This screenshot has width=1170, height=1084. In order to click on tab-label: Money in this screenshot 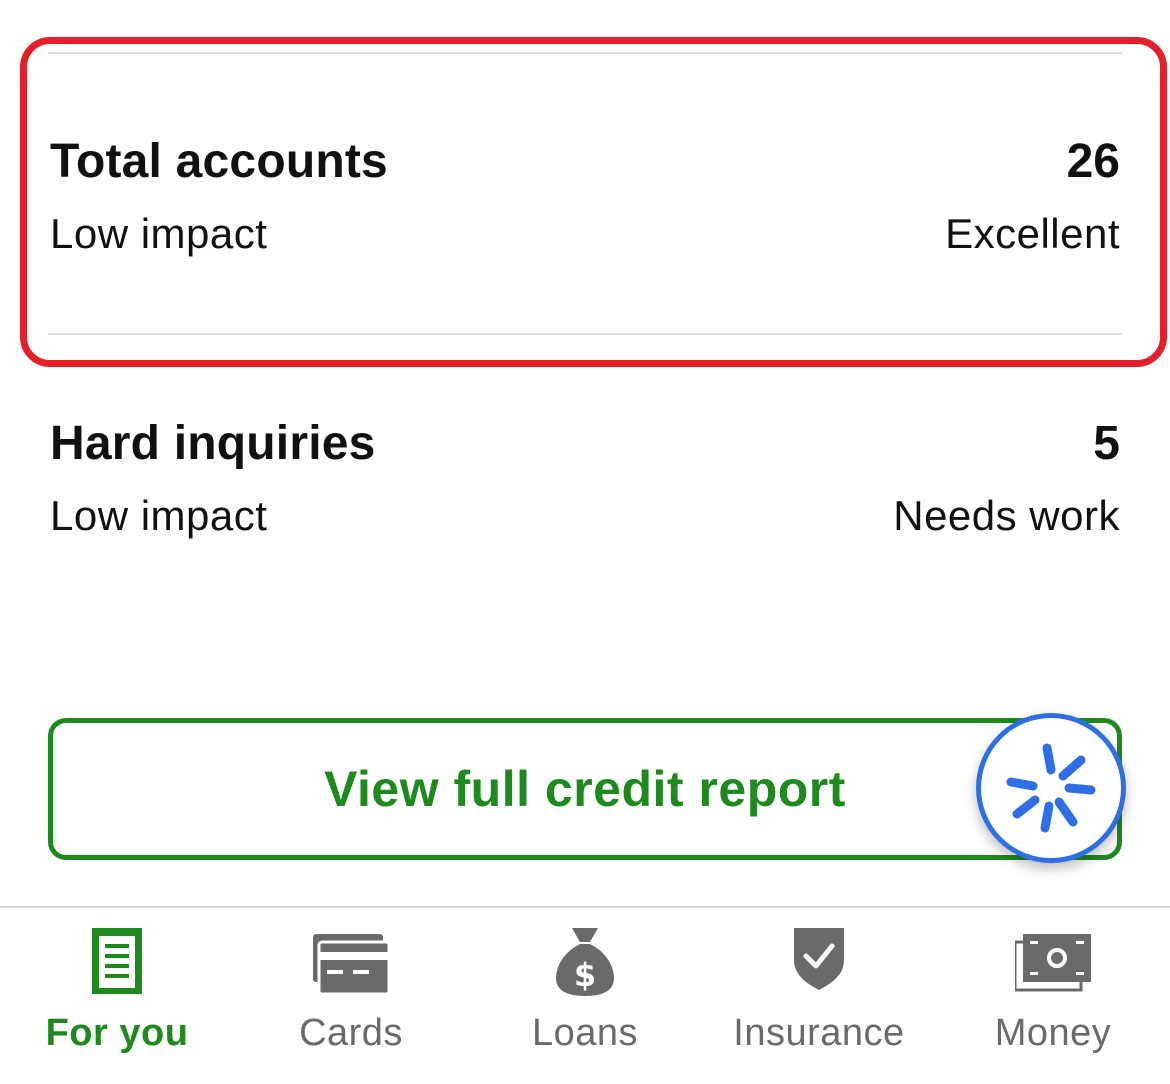, I will do `click(1053, 1033)`.